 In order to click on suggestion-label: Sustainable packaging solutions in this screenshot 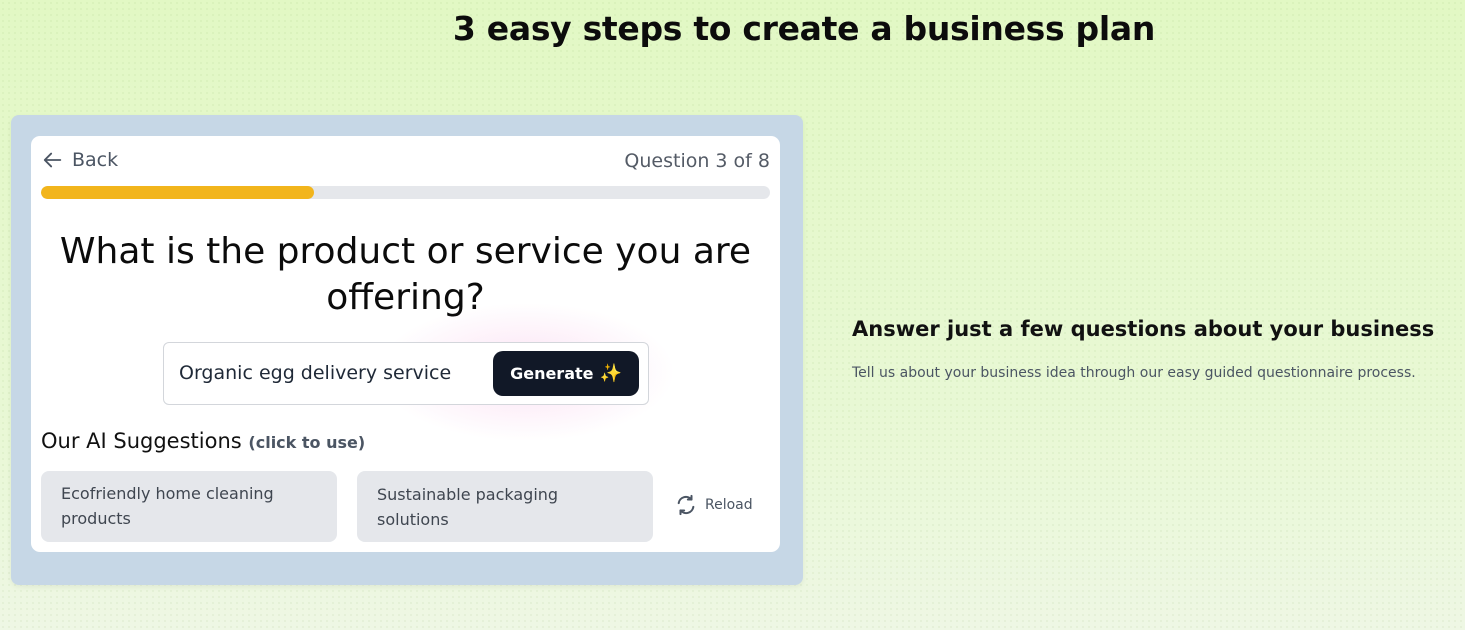, I will do `click(468, 506)`.